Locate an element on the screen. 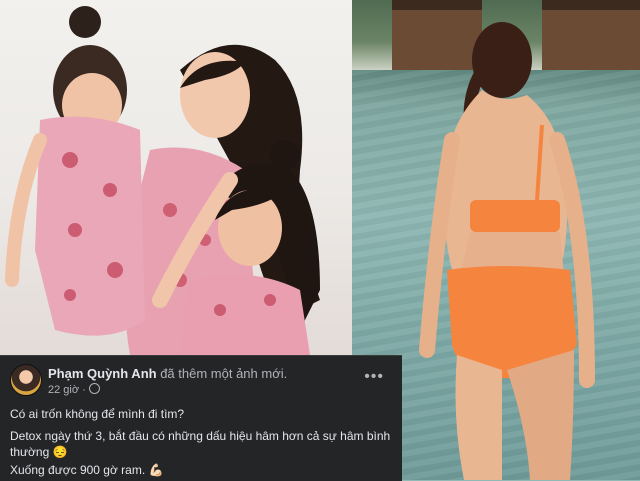  post-time: 22 giờ · is located at coordinates (67, 390).